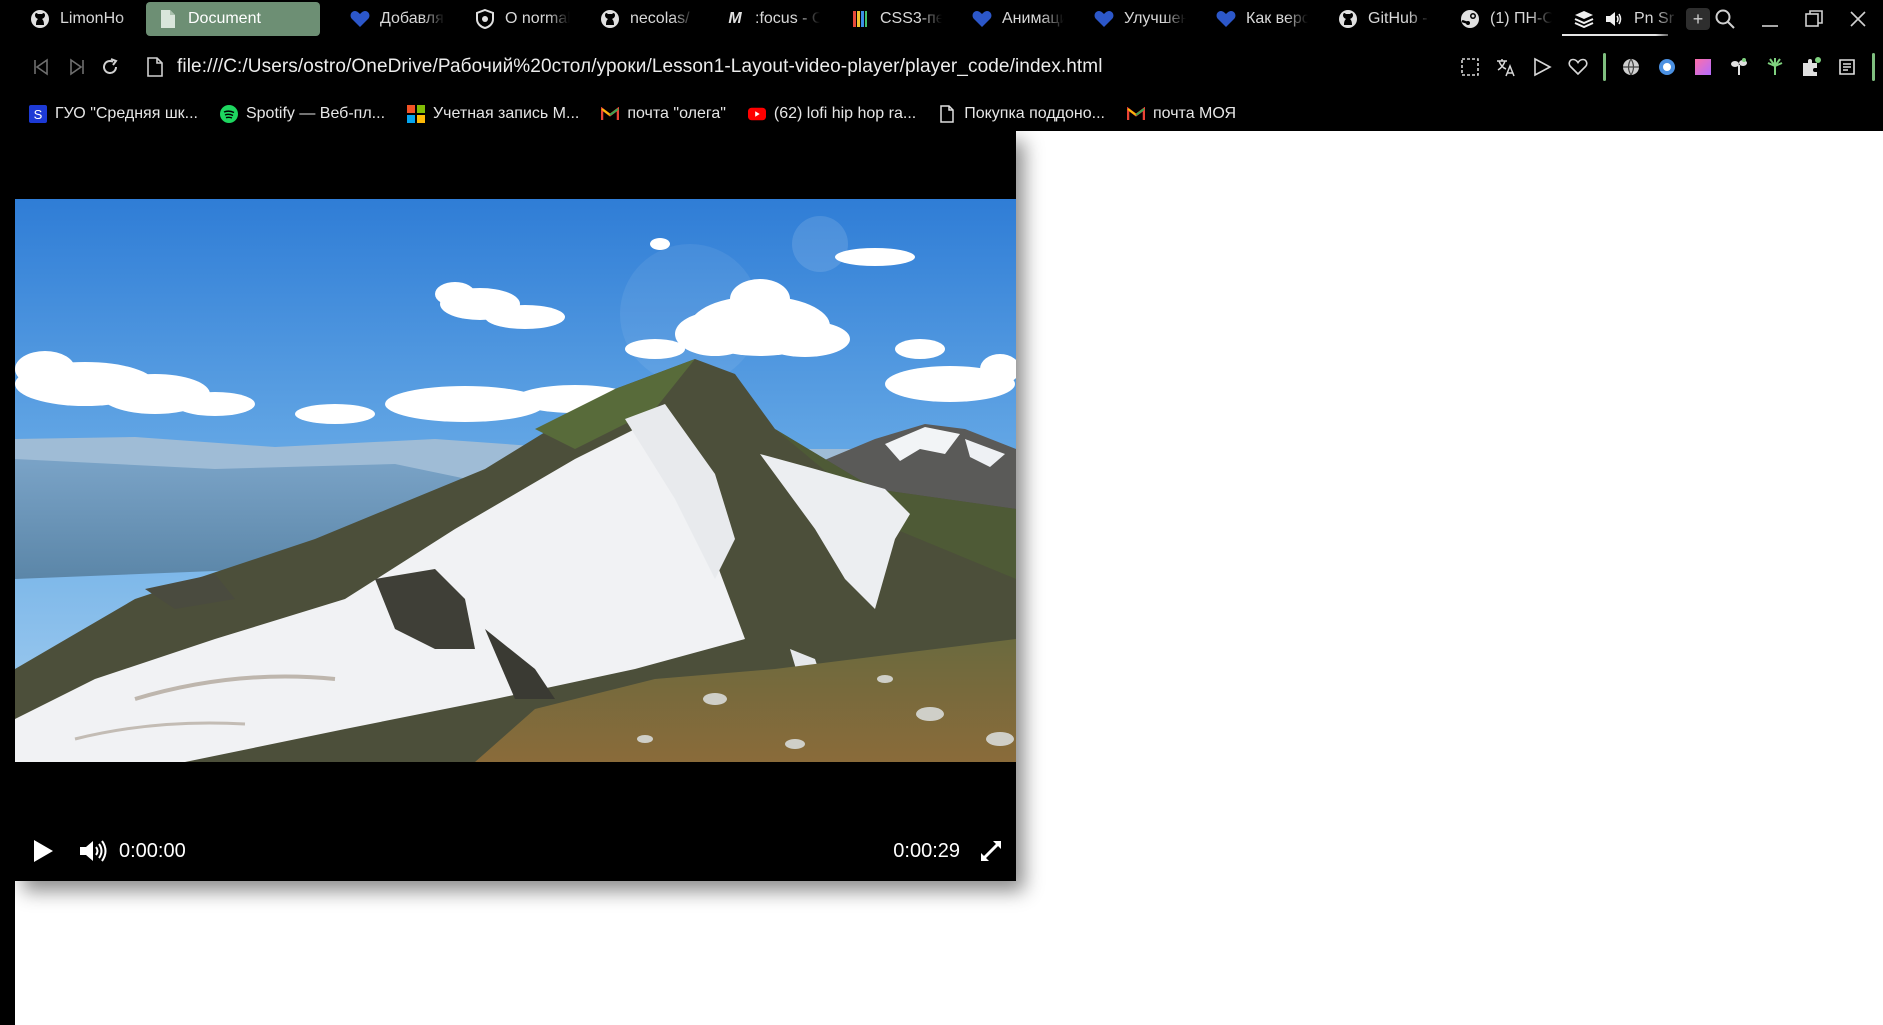 The image size is (1883, 1025). Describe the element at coordinates (1578, 67) in the screenshot. I see `favorite-icon` at that location.